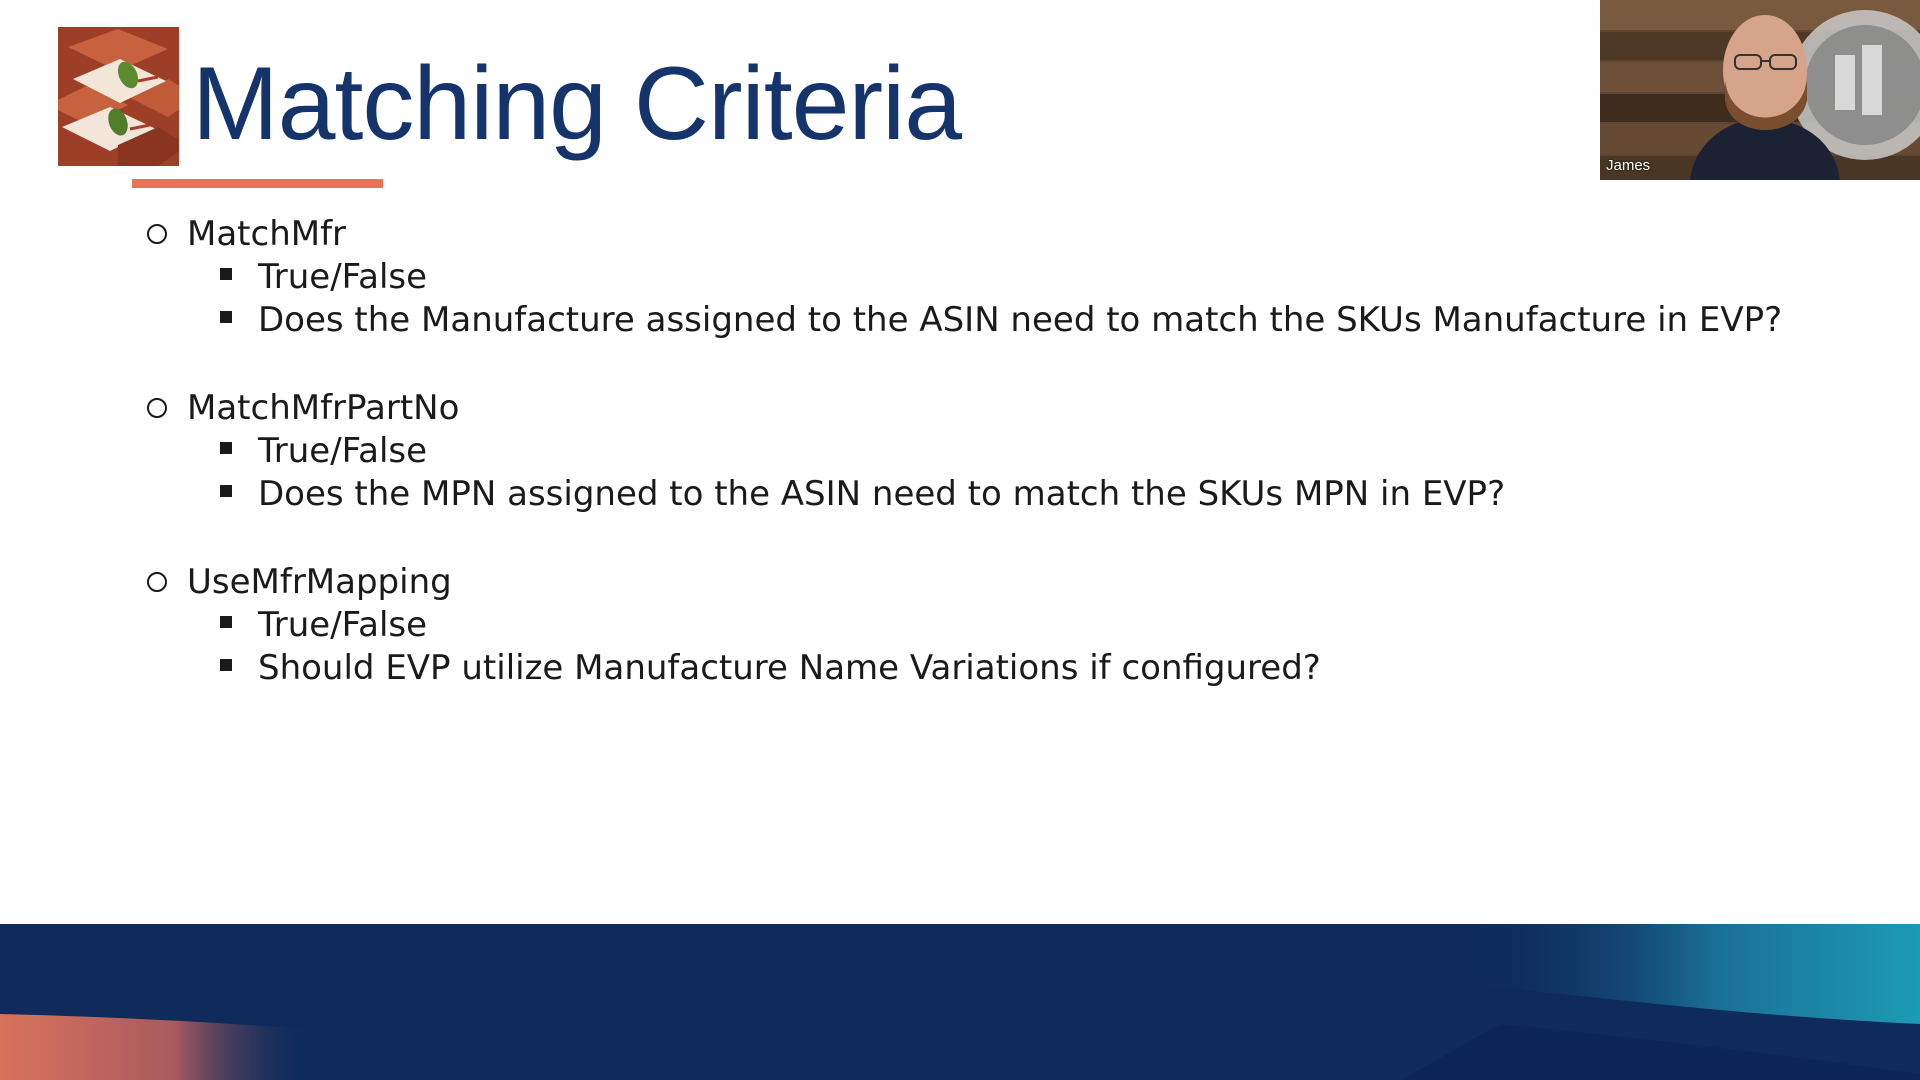 This screenshot has width=1920, height=1080. Describe the element at coordinates (267, 234) in the screenshot. I see `section-label: MatchMfr` at that location.